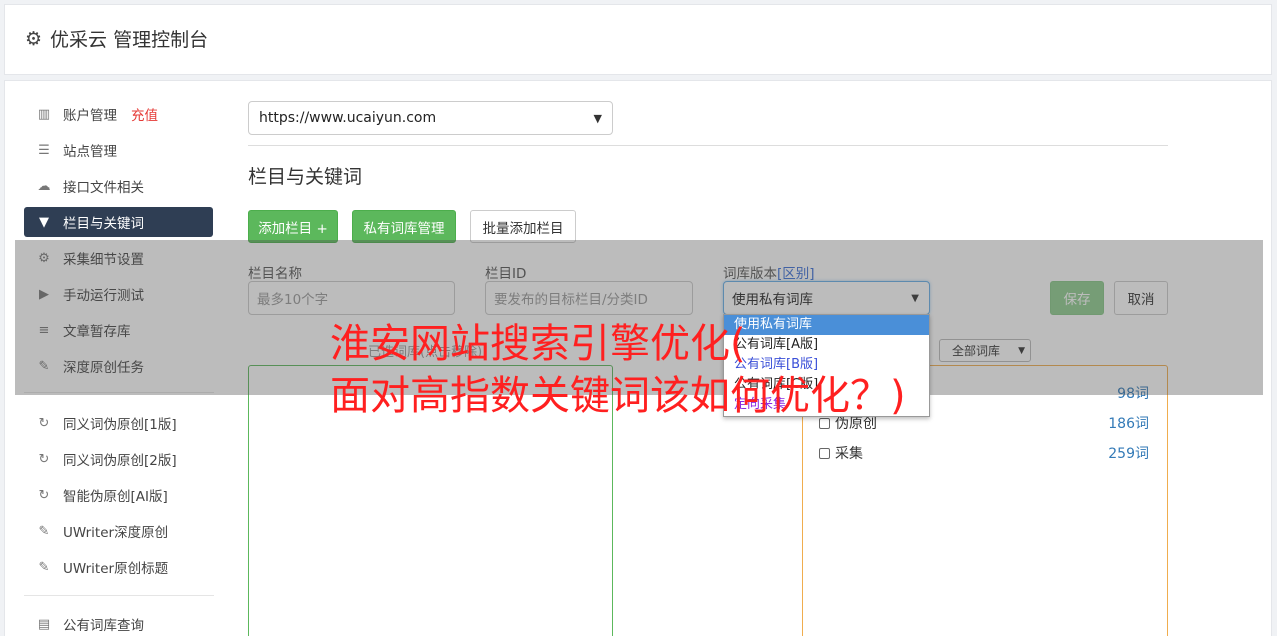 This screenshot has height=636, width=1277. I want to click on sidebar-item-synonym-v2: ↻ 同义词伪原创[2版], so click(118, 459).